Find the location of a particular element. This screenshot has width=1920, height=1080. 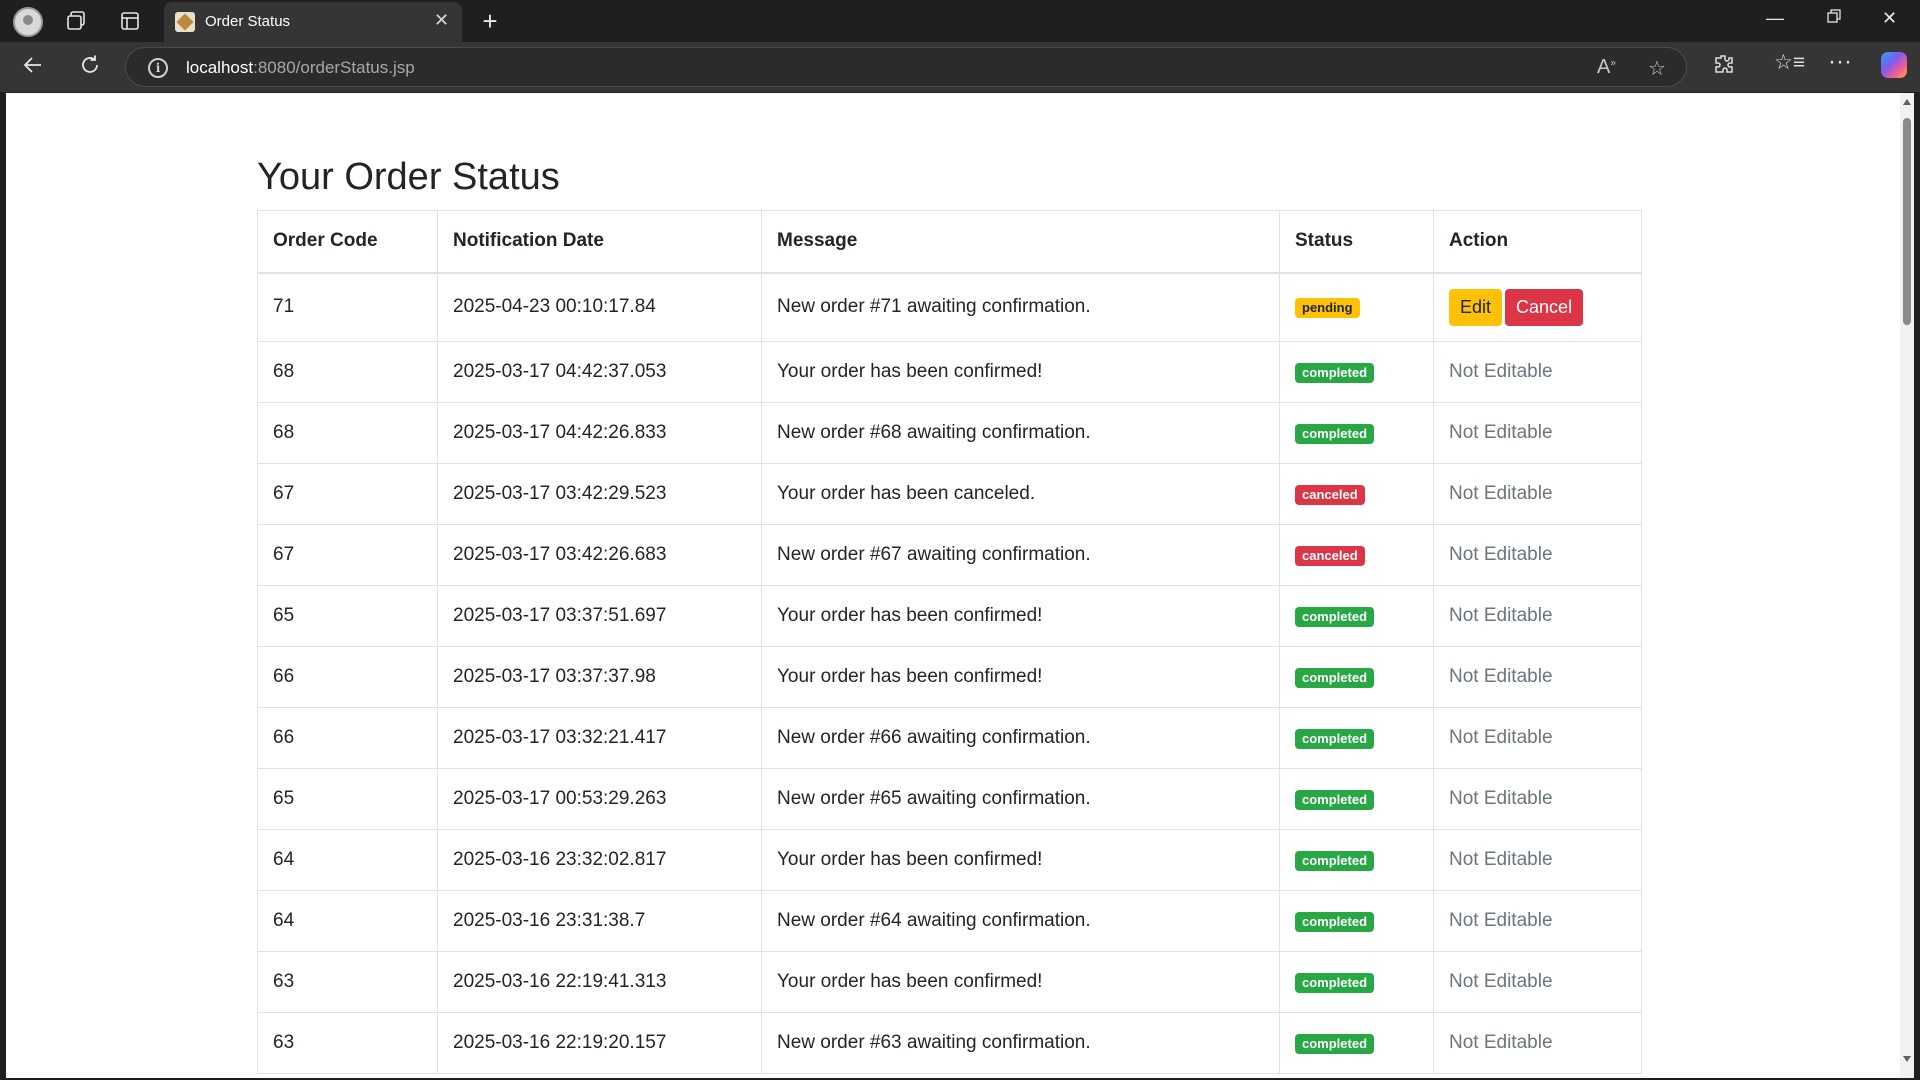

message-cell: New order #67 awaiting confirmation. is located at coordinates (1020, 555).